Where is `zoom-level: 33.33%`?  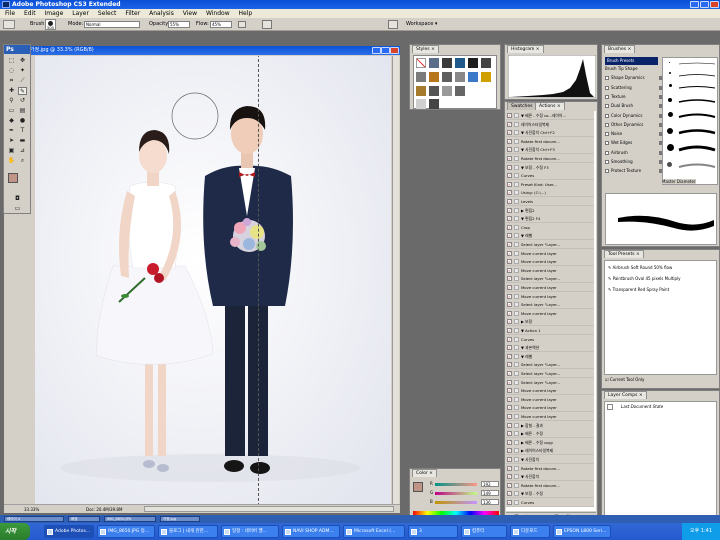 zoom-level: 33.33% is located at coordinates (31, 509).